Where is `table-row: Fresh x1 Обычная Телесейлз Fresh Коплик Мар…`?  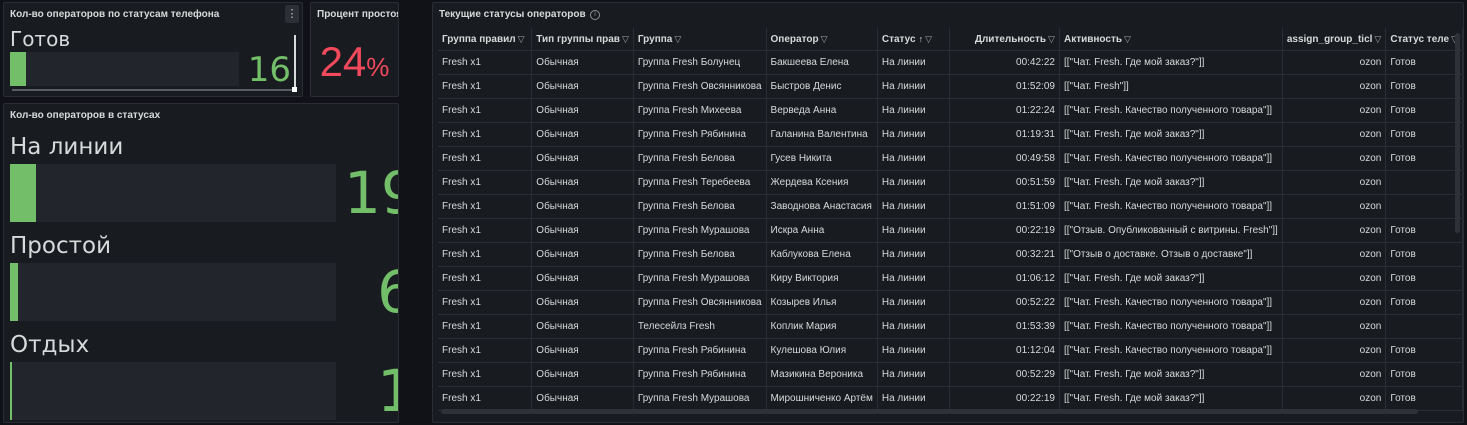
table-row: Fresh x1 Обычная Телесейлз Fresh Коплик Мар… is located at coordinates (950, 326).